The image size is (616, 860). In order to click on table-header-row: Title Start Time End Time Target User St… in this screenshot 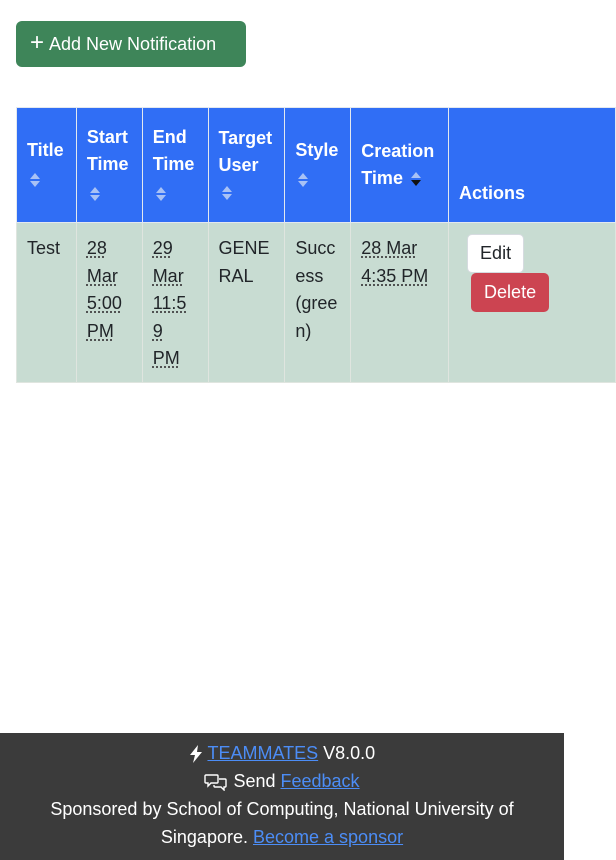, I will do `click(316, 165)`.